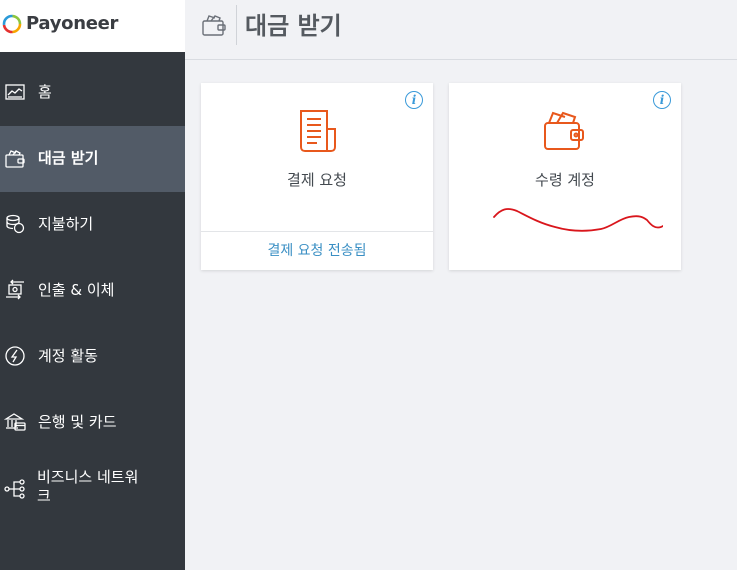 The width and height of the screenshot is (737, 570). Describe the element at coordinates (88, 486) in the screenshot. I see `sidebar-item-label: 비즈니스 네트워 크` at that location.